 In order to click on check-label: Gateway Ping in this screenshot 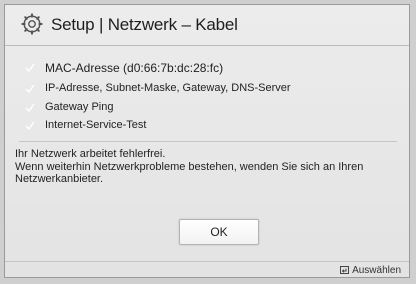, I will do `click(79, 107)`.